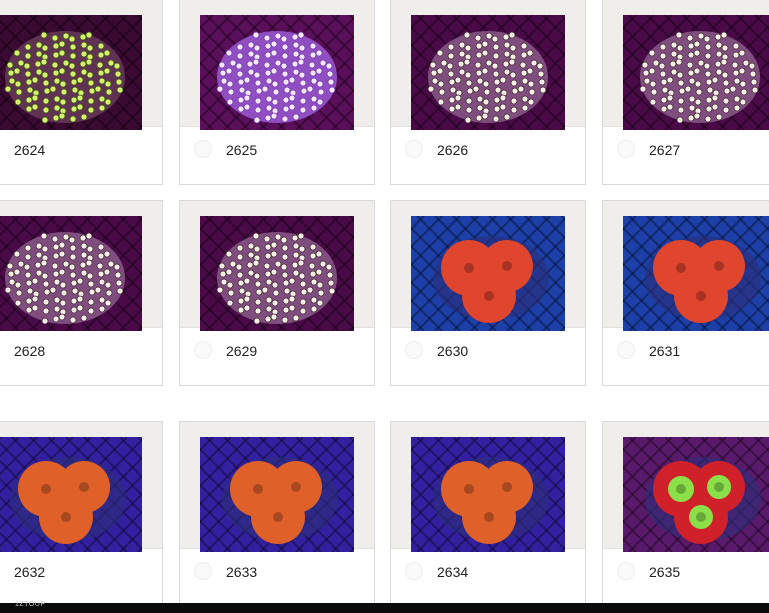  What do you see at coordinates (30, 604) in the screenshot?
I see `footer-text: 1ZTOUP` at bounding box center [30, 604].